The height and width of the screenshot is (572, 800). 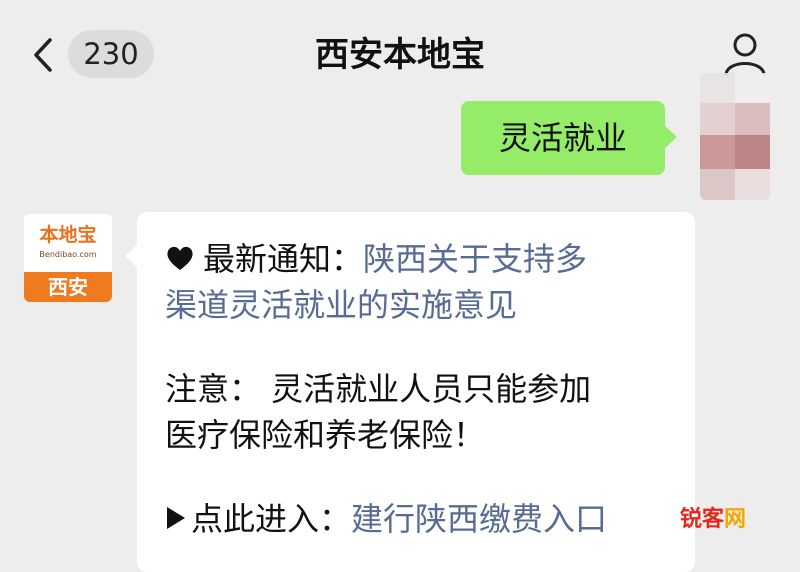 I want to click on logo-text: 本地宝, so click(x=68, y=235).